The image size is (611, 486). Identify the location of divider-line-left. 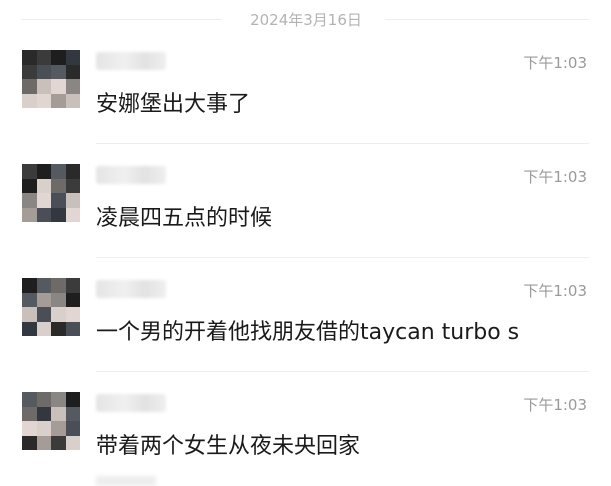
(122, 19).